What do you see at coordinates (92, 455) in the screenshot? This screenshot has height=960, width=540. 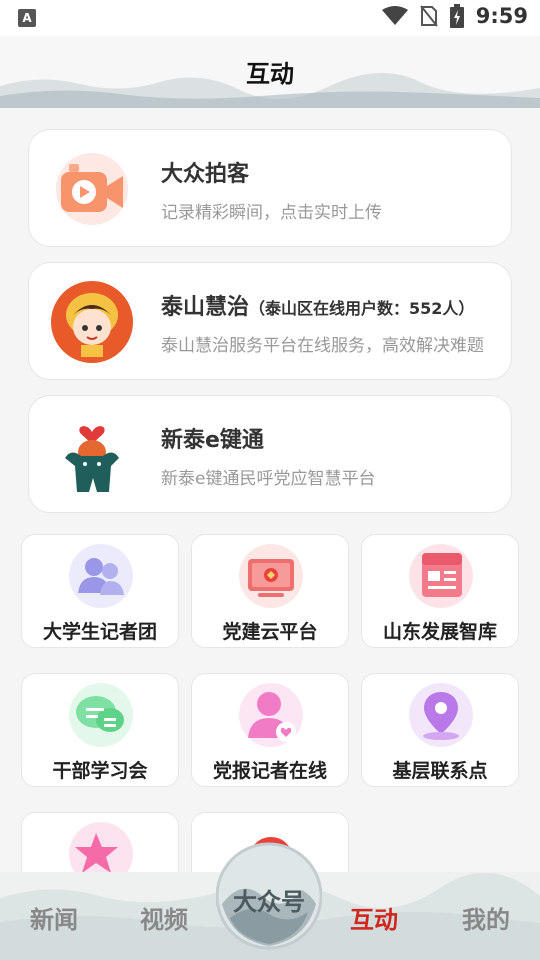 I see `mascot-heart-icon` at bounding box center [92, 455].